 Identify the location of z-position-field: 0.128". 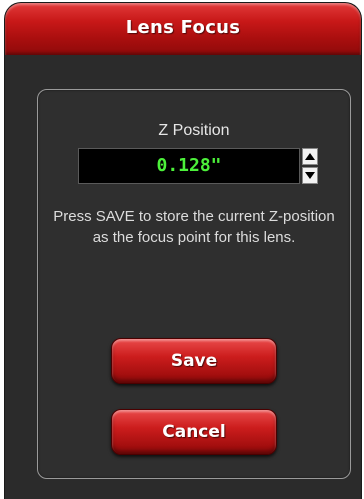
(189, 166).